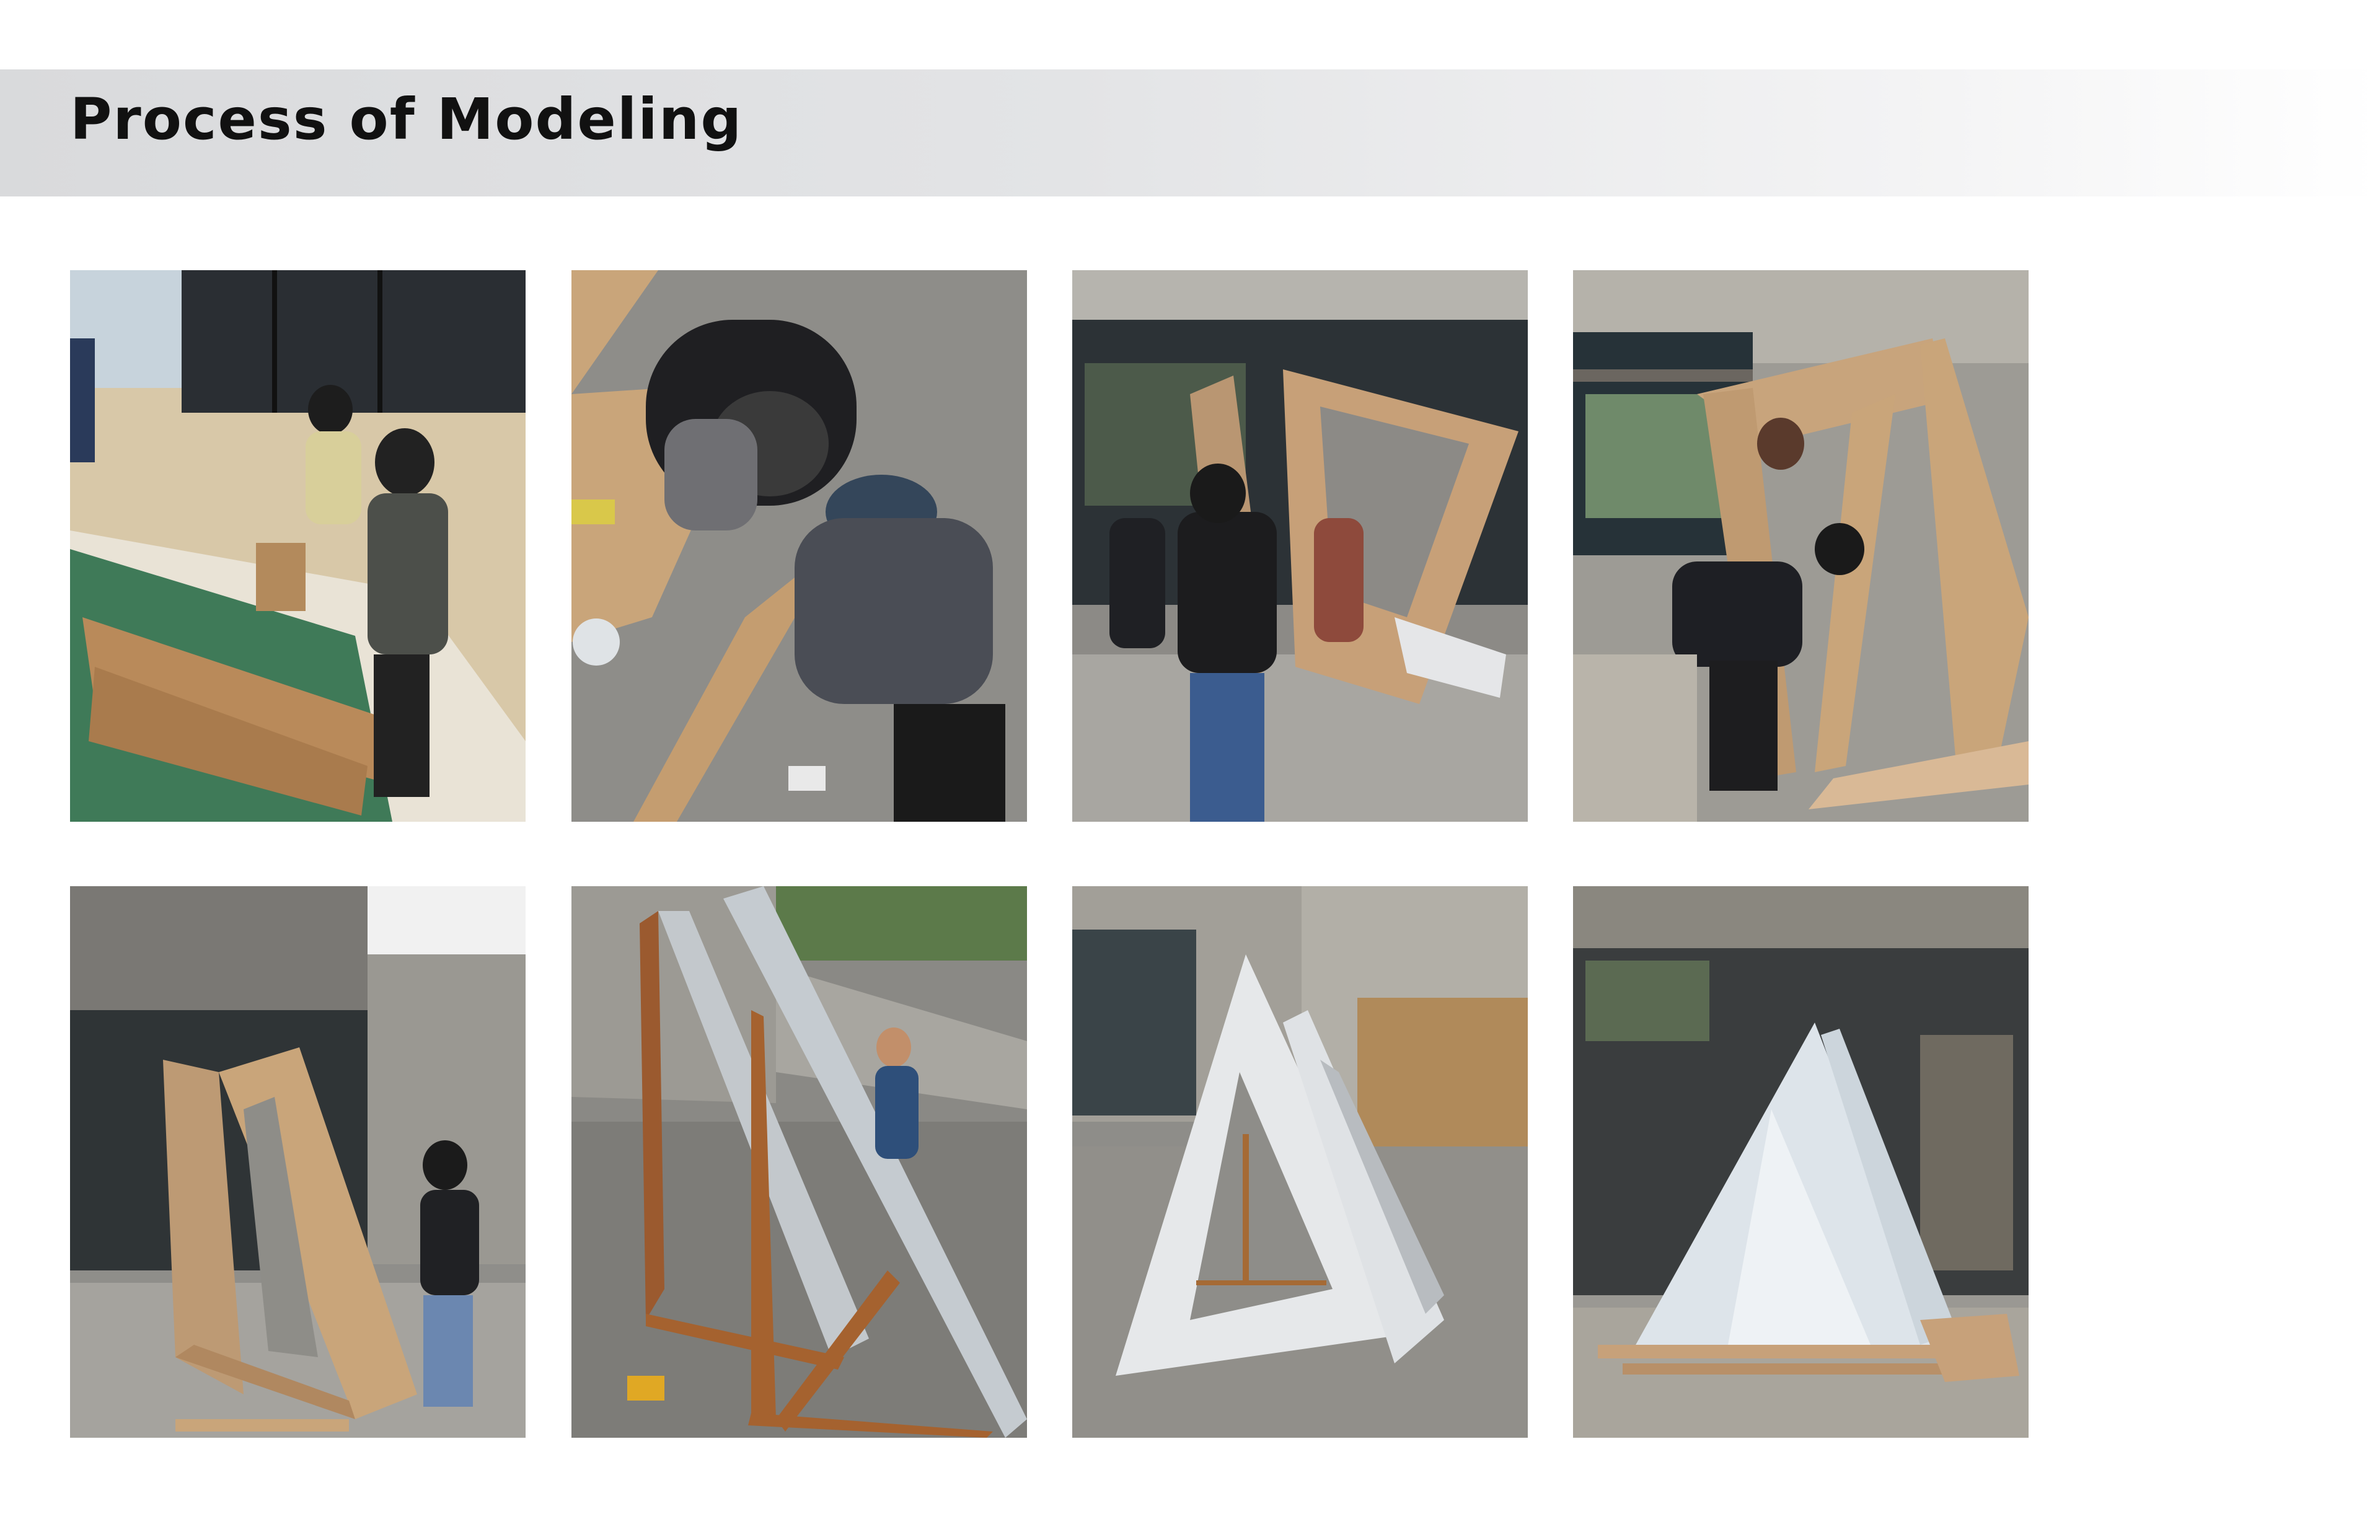  What do you see at coordinates (1300, 1162) in the screenshot?
I see `white-triangular-frames-photo` at bounding box center [1300, 1162].